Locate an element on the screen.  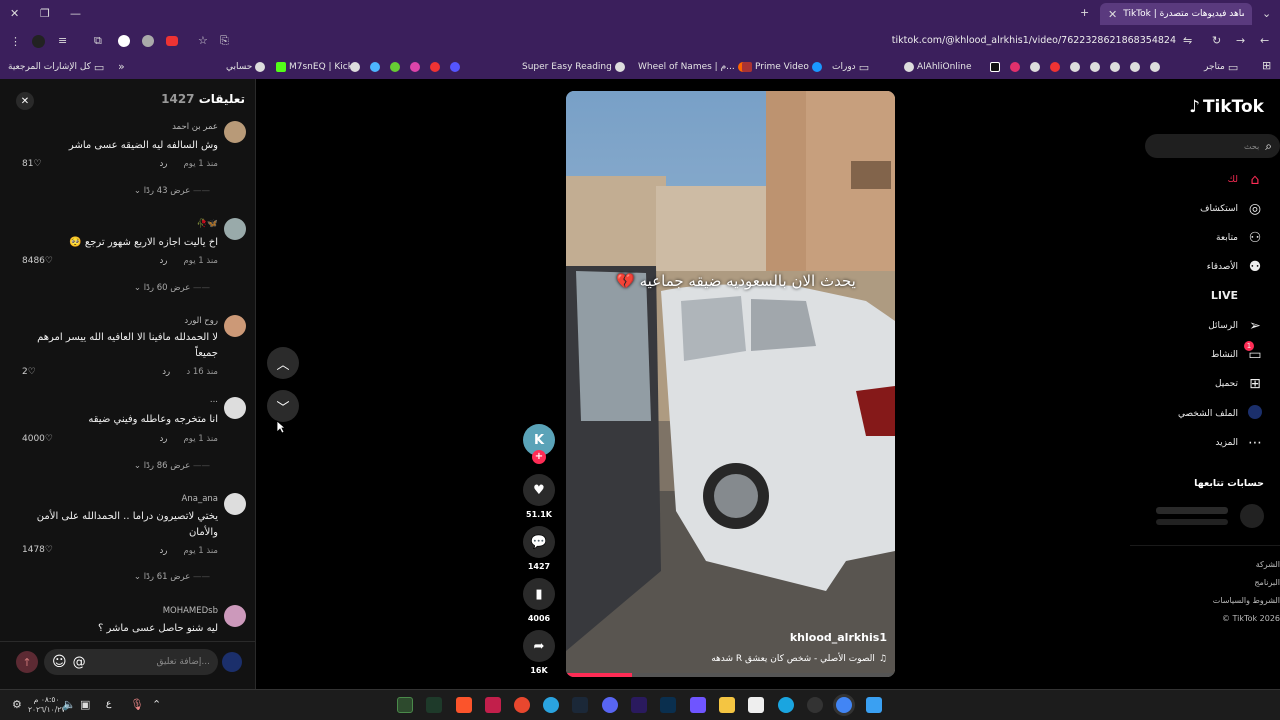
youtube-icon is located at coordinates (1055, 67).